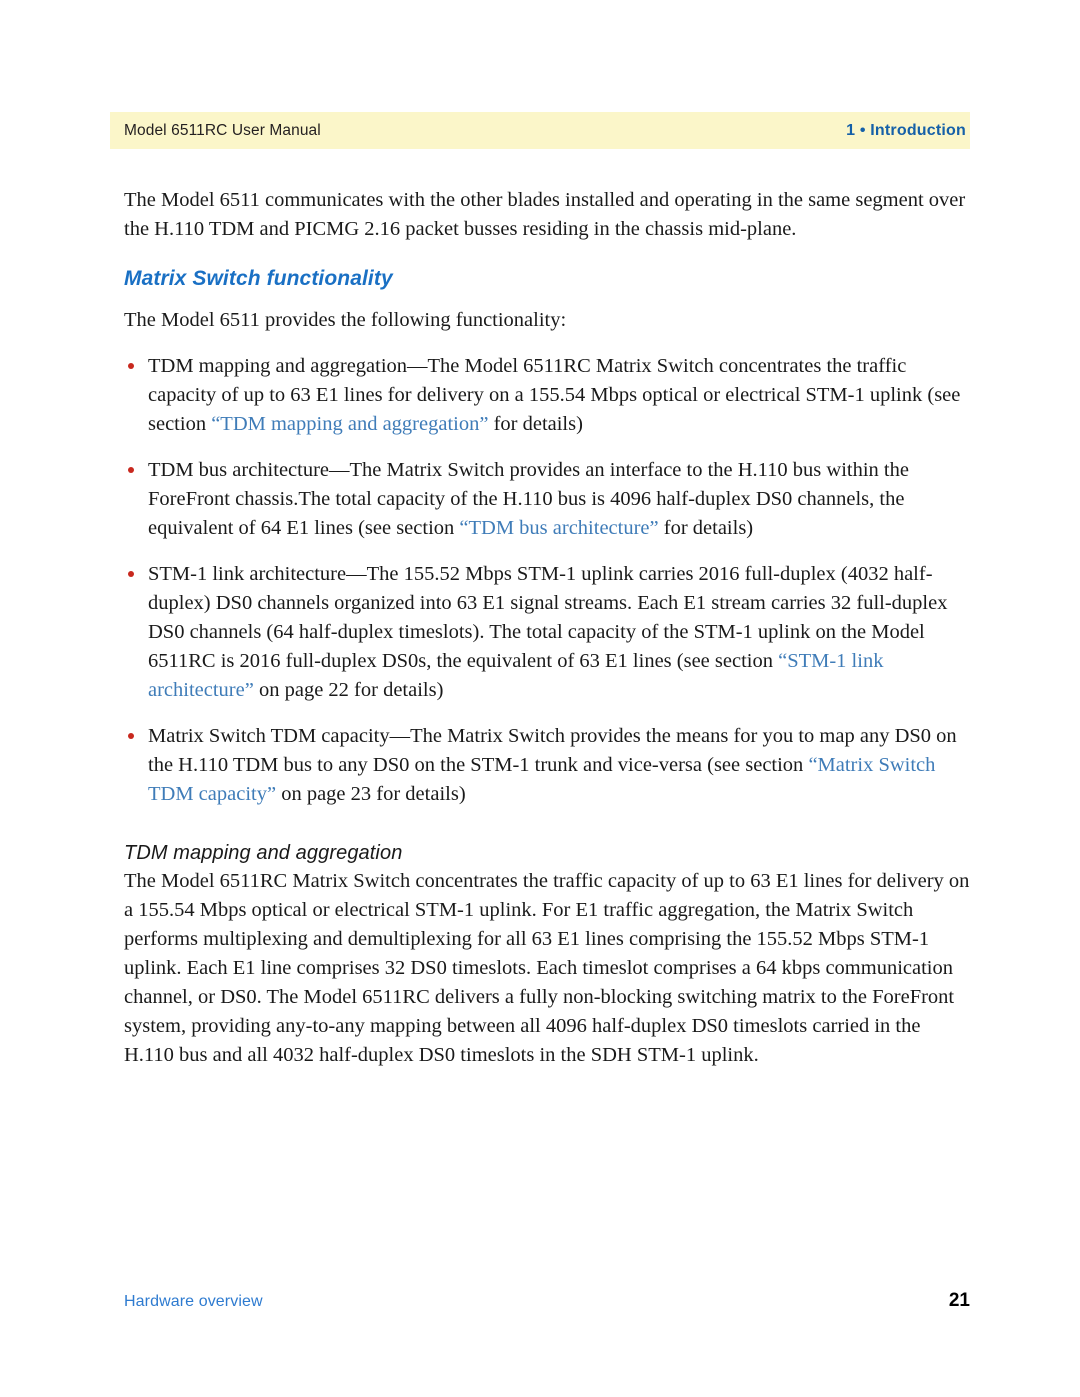 Image resolution: width=1080 pixels, height=1397 pixels. I want to click on section-heading-matrix-switch-functionality: Matrix Switch functionality, so click(258, 278).